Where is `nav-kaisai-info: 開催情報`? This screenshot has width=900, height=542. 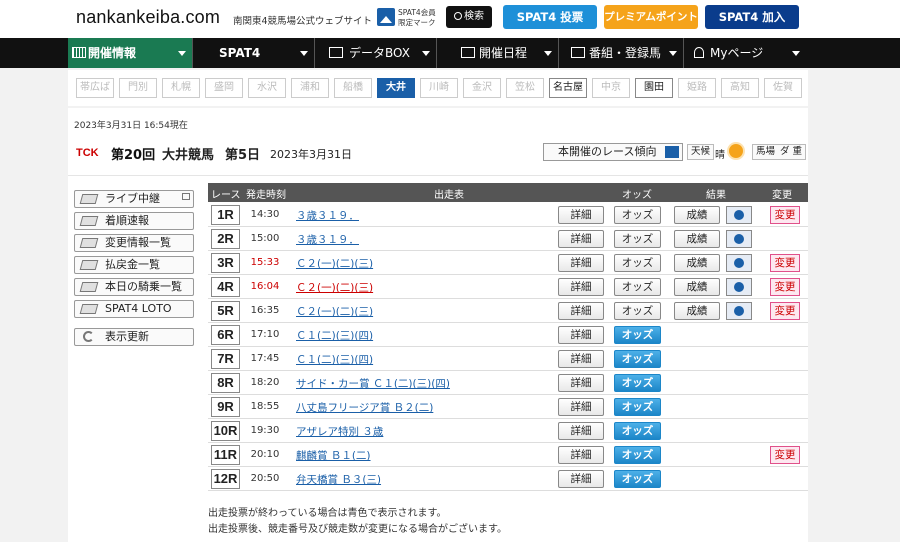 nav-kaisai-info: 開催情報 is located at coordinates (130, 53).